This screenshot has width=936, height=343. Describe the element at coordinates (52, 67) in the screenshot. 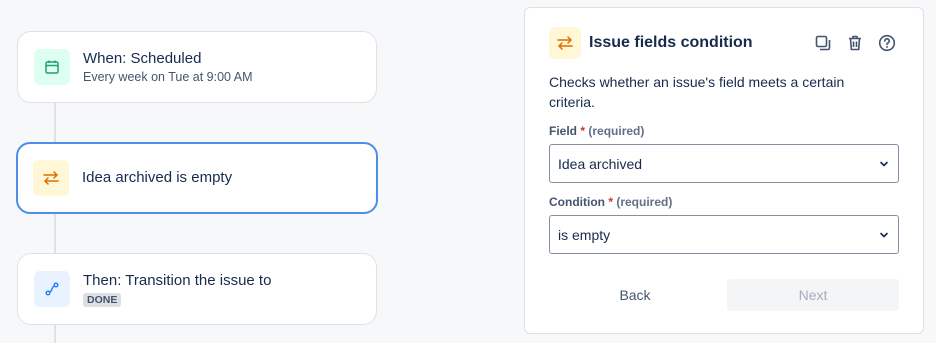

I see `calendar-icon` at that location.